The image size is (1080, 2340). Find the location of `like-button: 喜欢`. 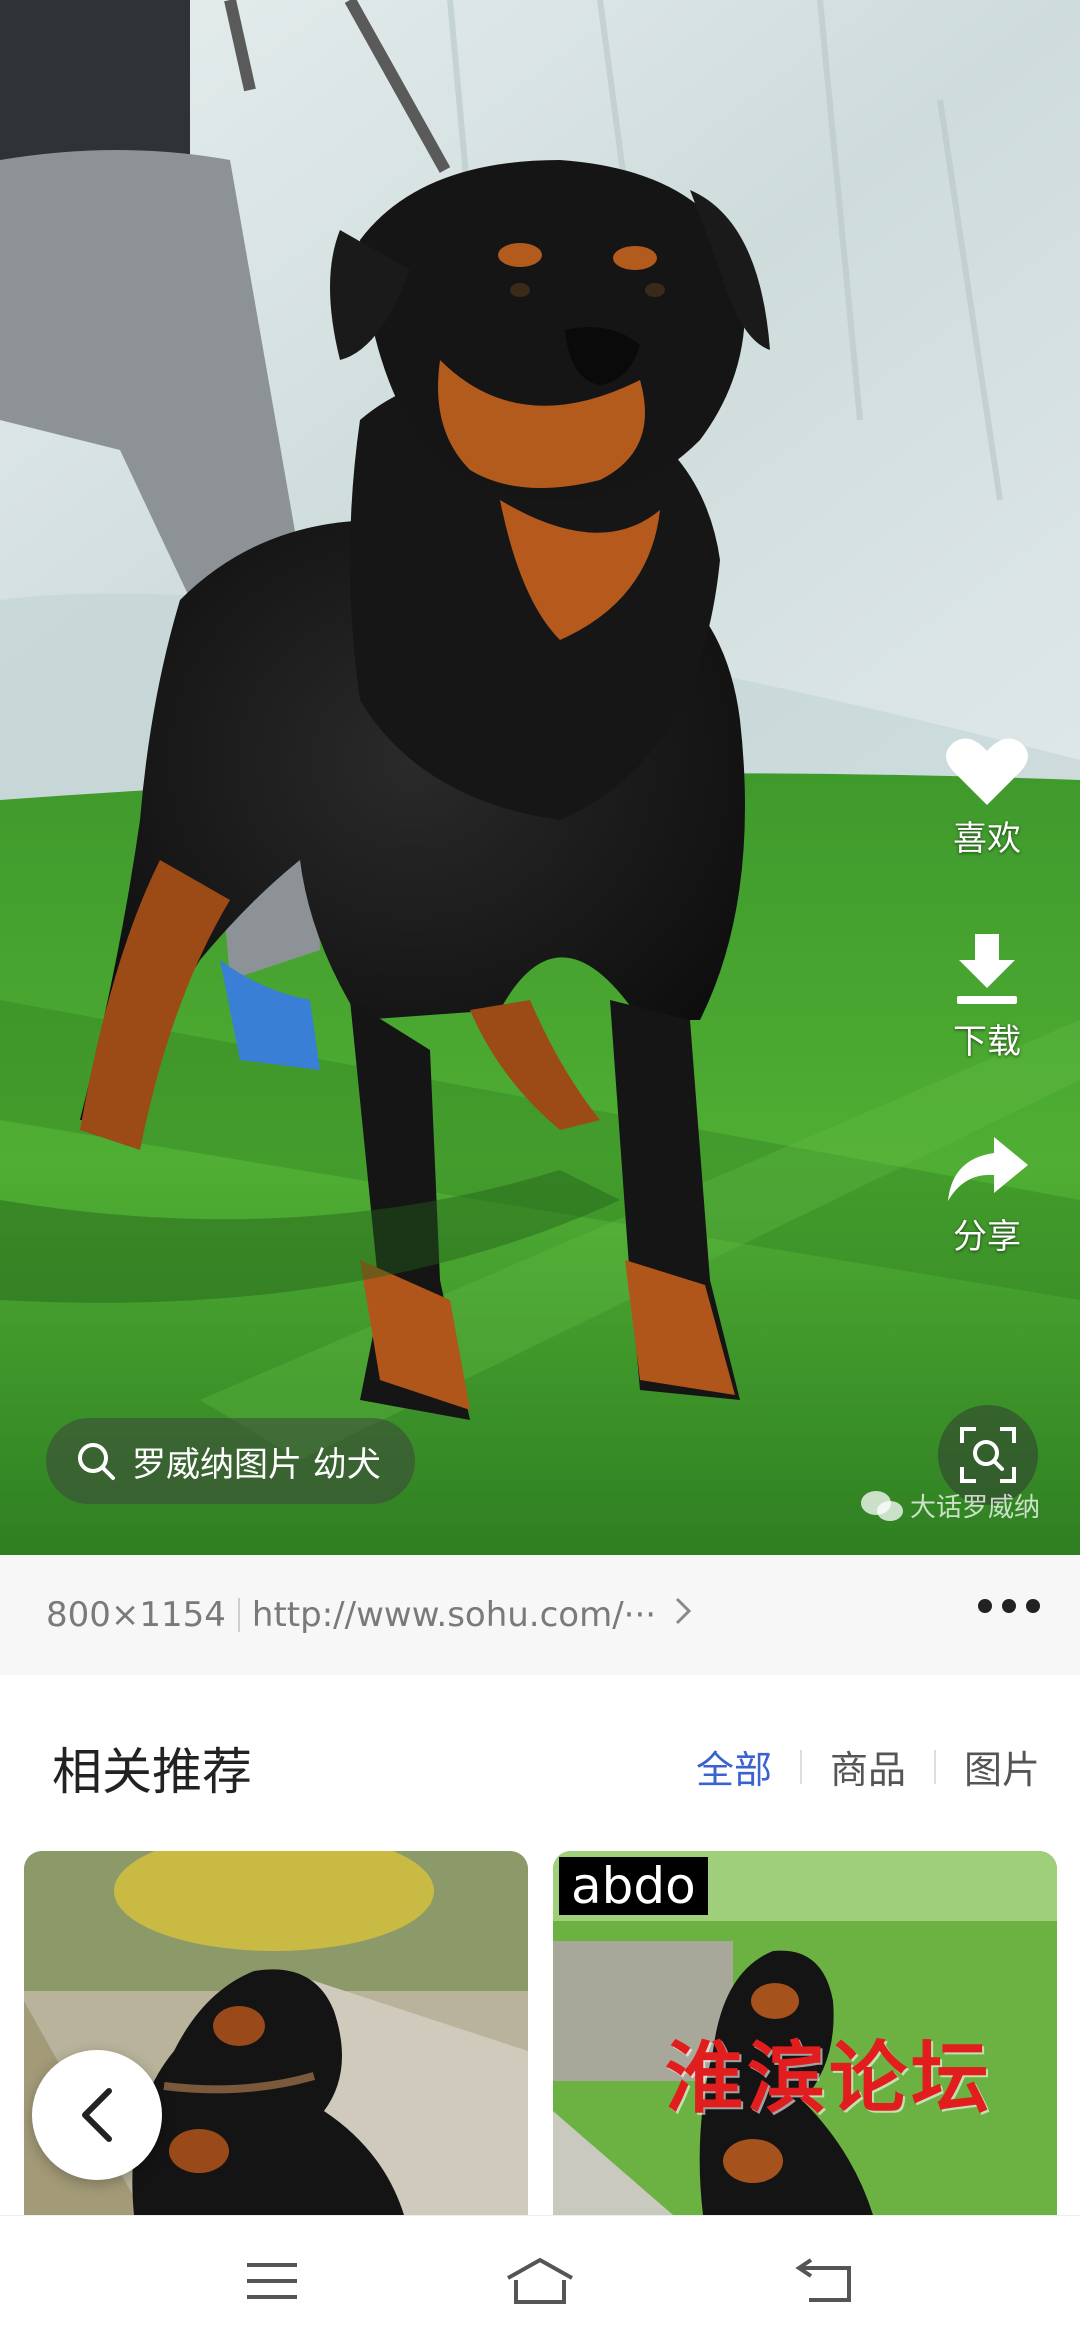

like-button: 喜欢 is located at coordinates (987, 797).